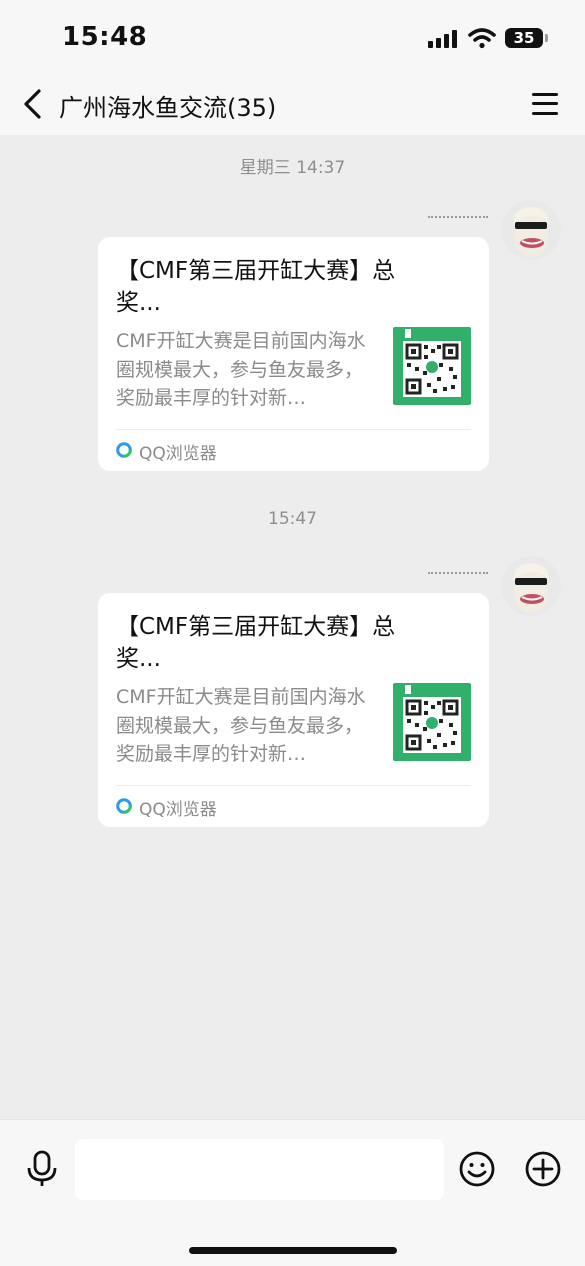  I want to click on message-timestamp: 星期三 14:37, so click(292, 168).